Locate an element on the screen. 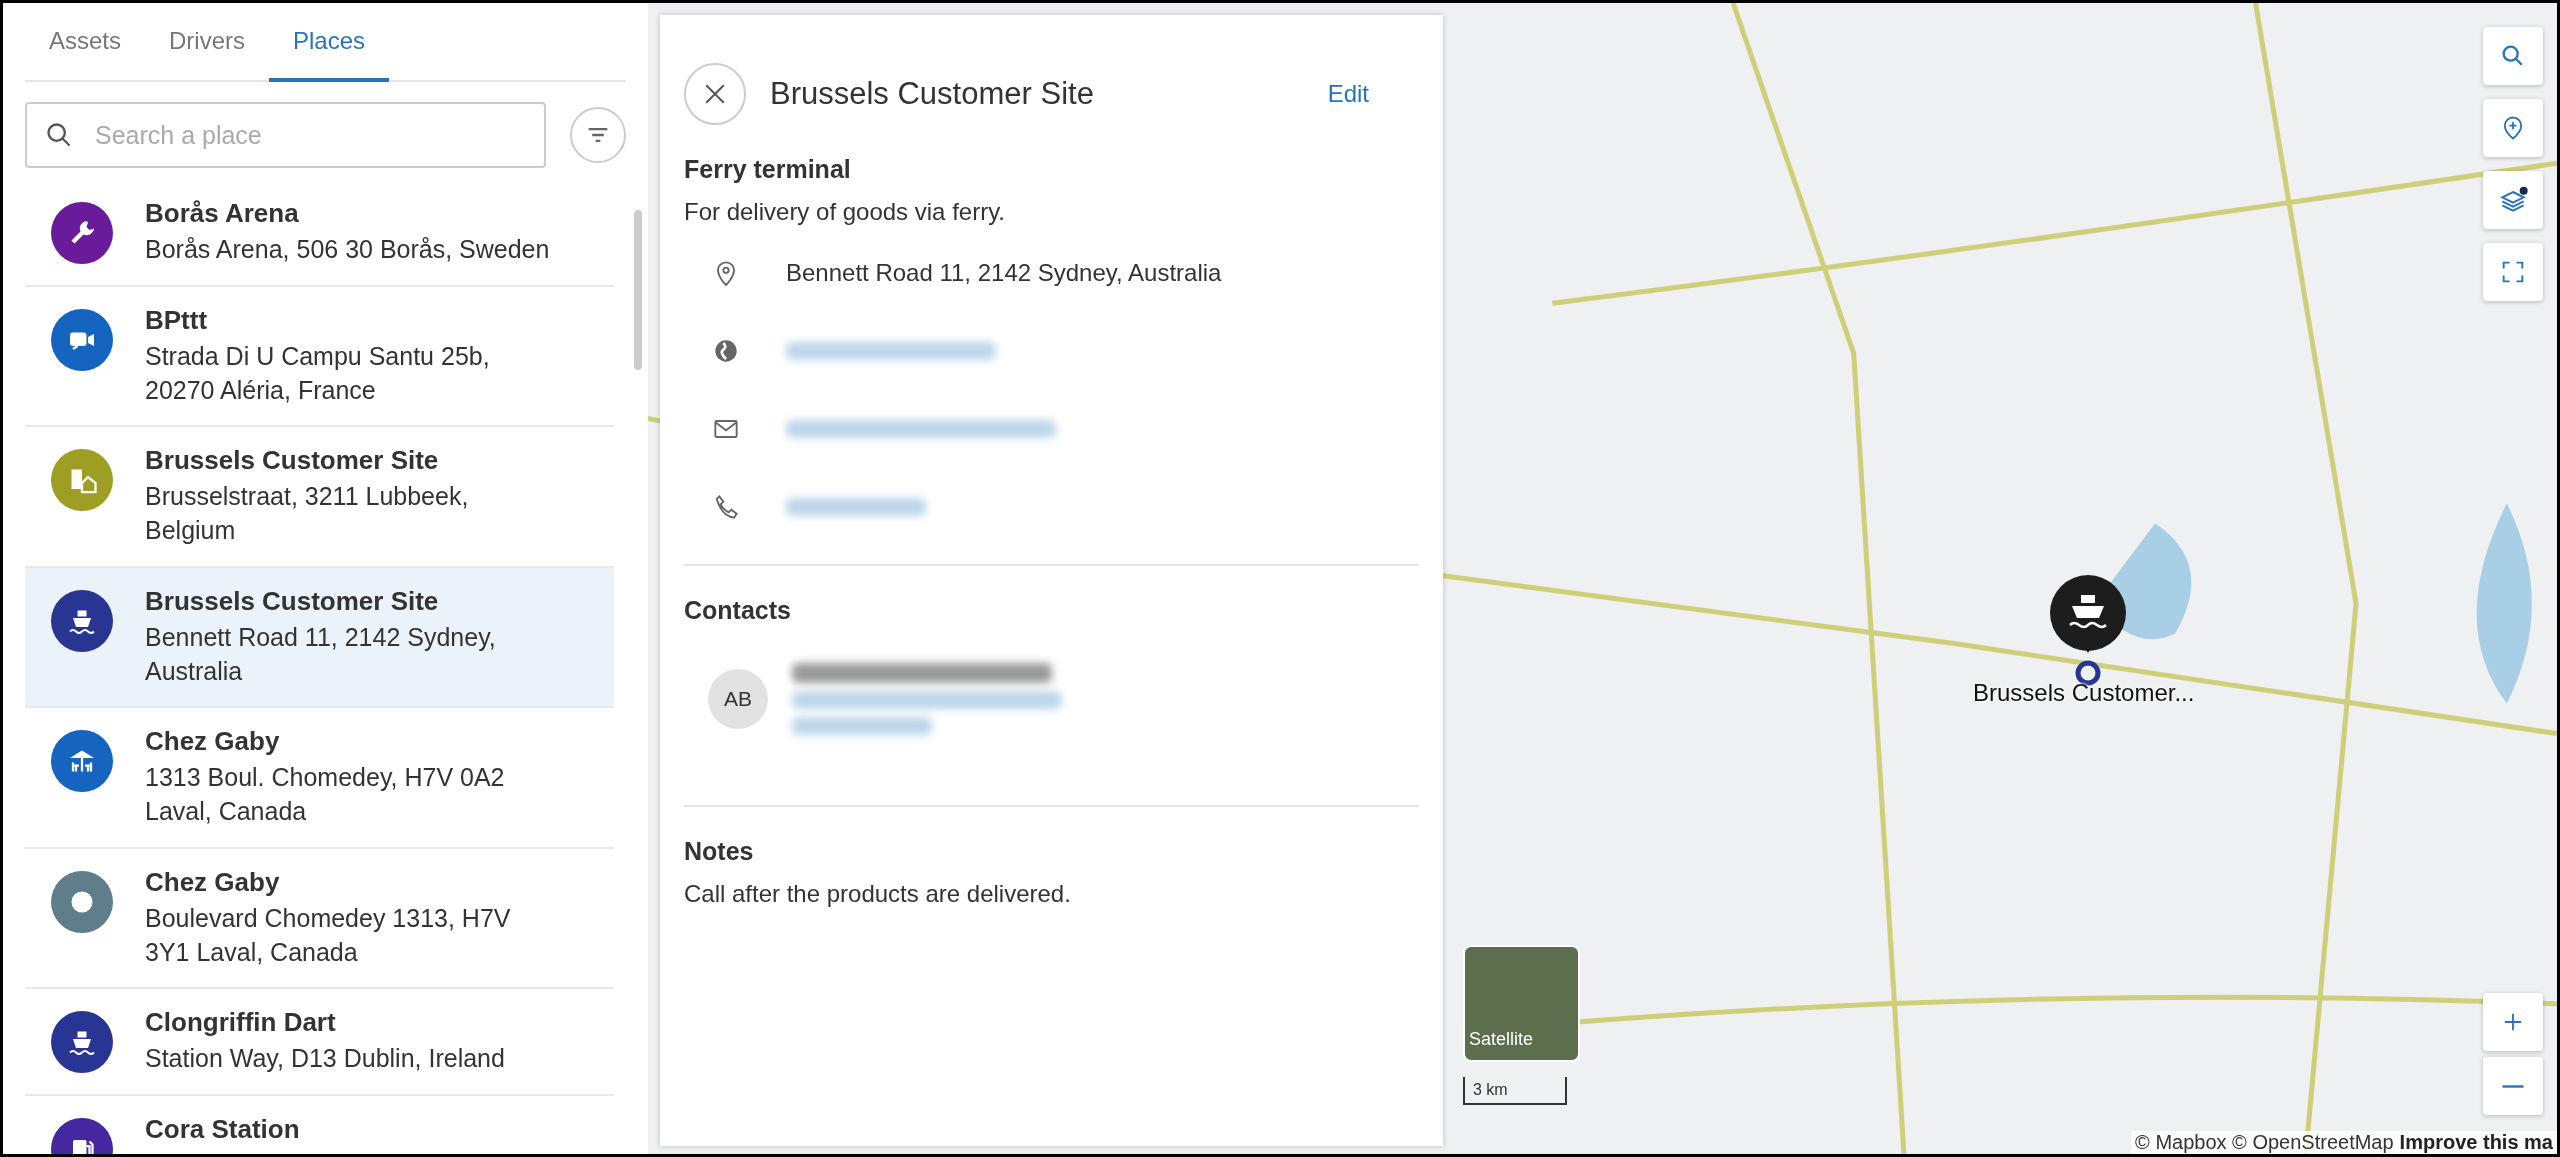  search-field: Search a place is located at coordinates (285, 135).